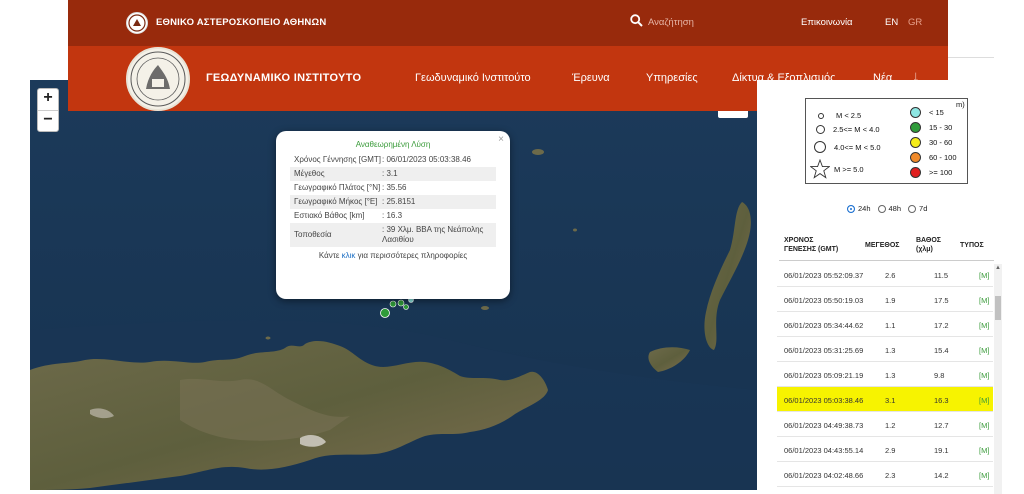 This screenshot has height=494, width=1024. What do you see at coordinates (923, 208) in the screenshot?
I see `radio-label: 7d` at bounding box center [923, 208].